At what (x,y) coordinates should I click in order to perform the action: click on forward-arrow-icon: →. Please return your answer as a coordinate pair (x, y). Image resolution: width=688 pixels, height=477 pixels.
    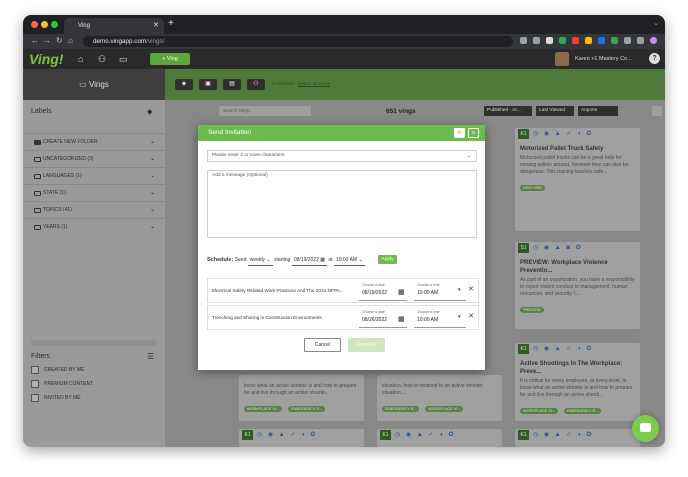
    Looking at the image, I should click on (47, 41).